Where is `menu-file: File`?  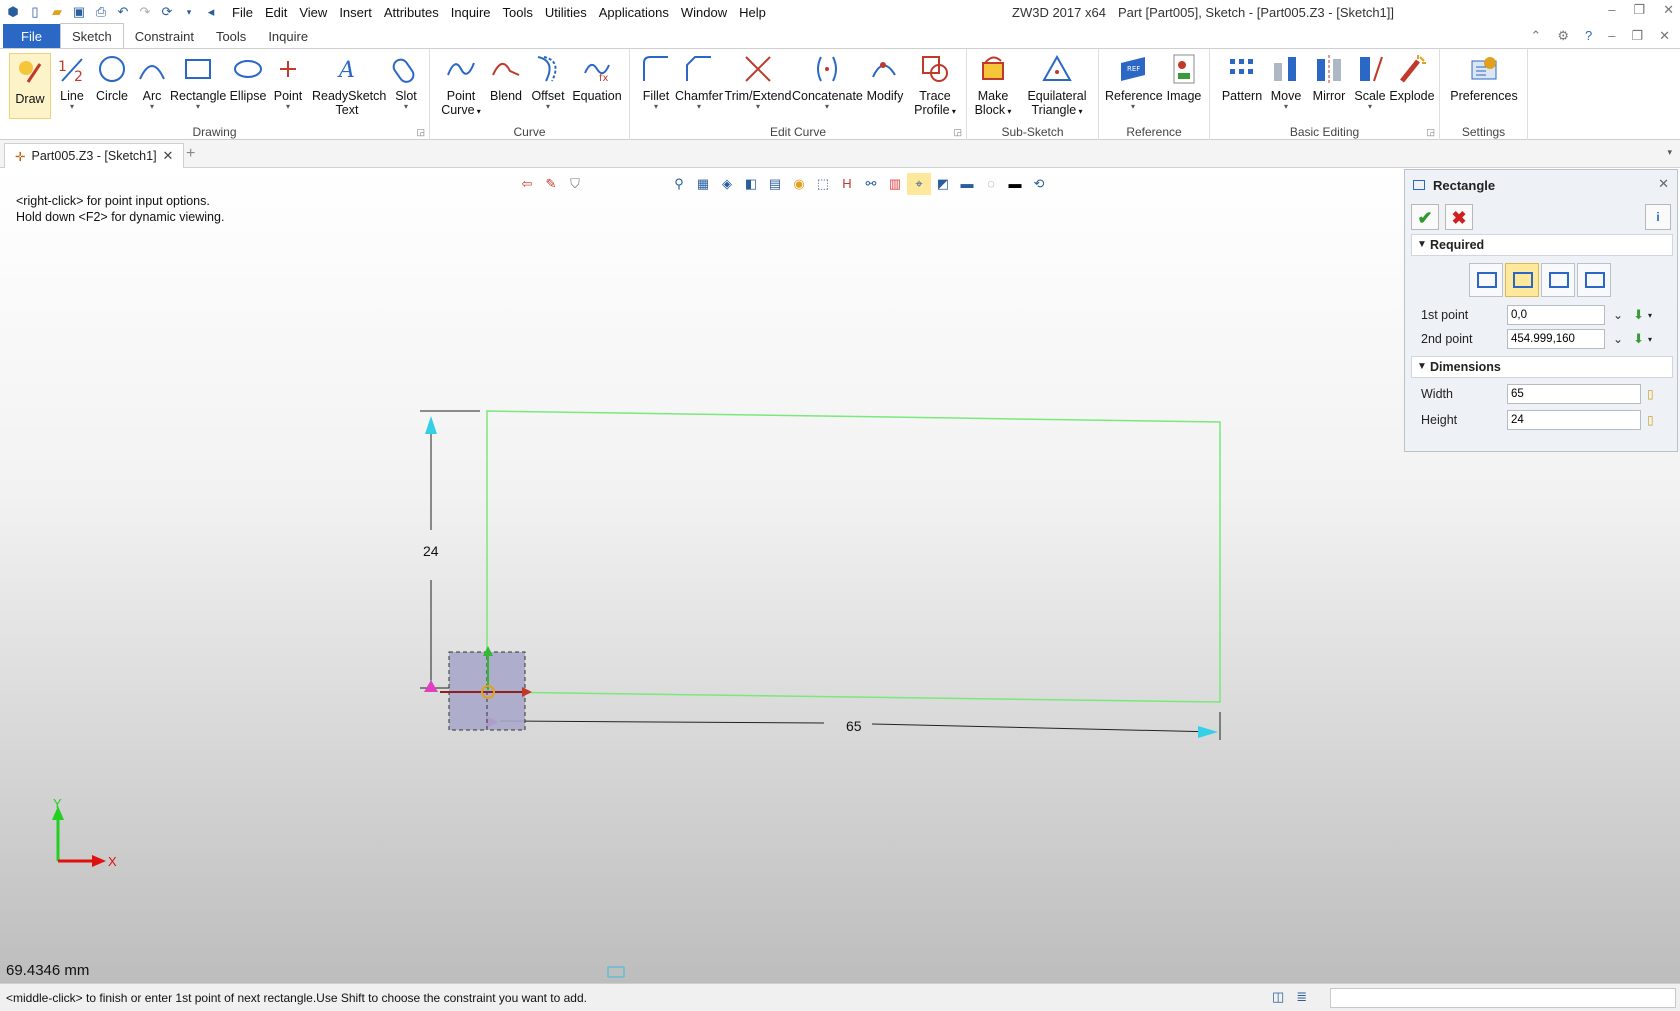
menu-file: File is located at coordinates (242, 12).